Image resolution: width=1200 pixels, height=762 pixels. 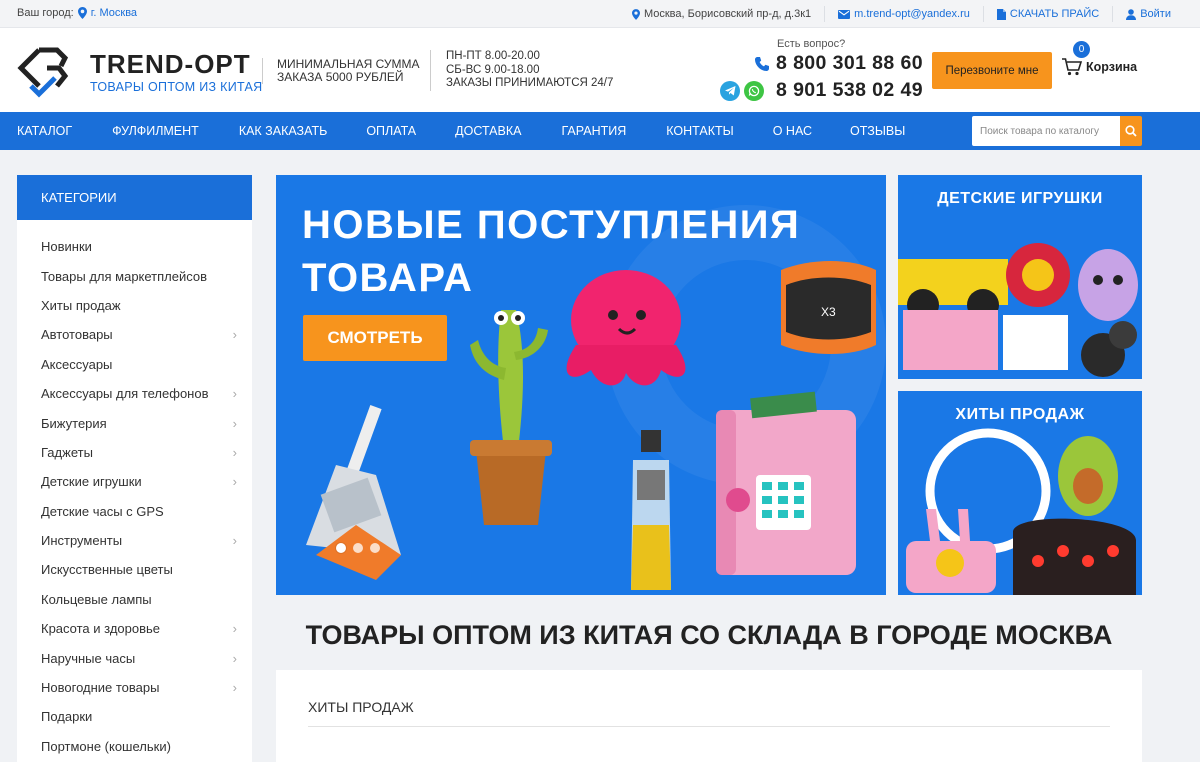 What do you see at coordinates (134, 452) in the screenshot?
I see `sidebar-item: Гаджеты ›` at bounding box center [134, 452].